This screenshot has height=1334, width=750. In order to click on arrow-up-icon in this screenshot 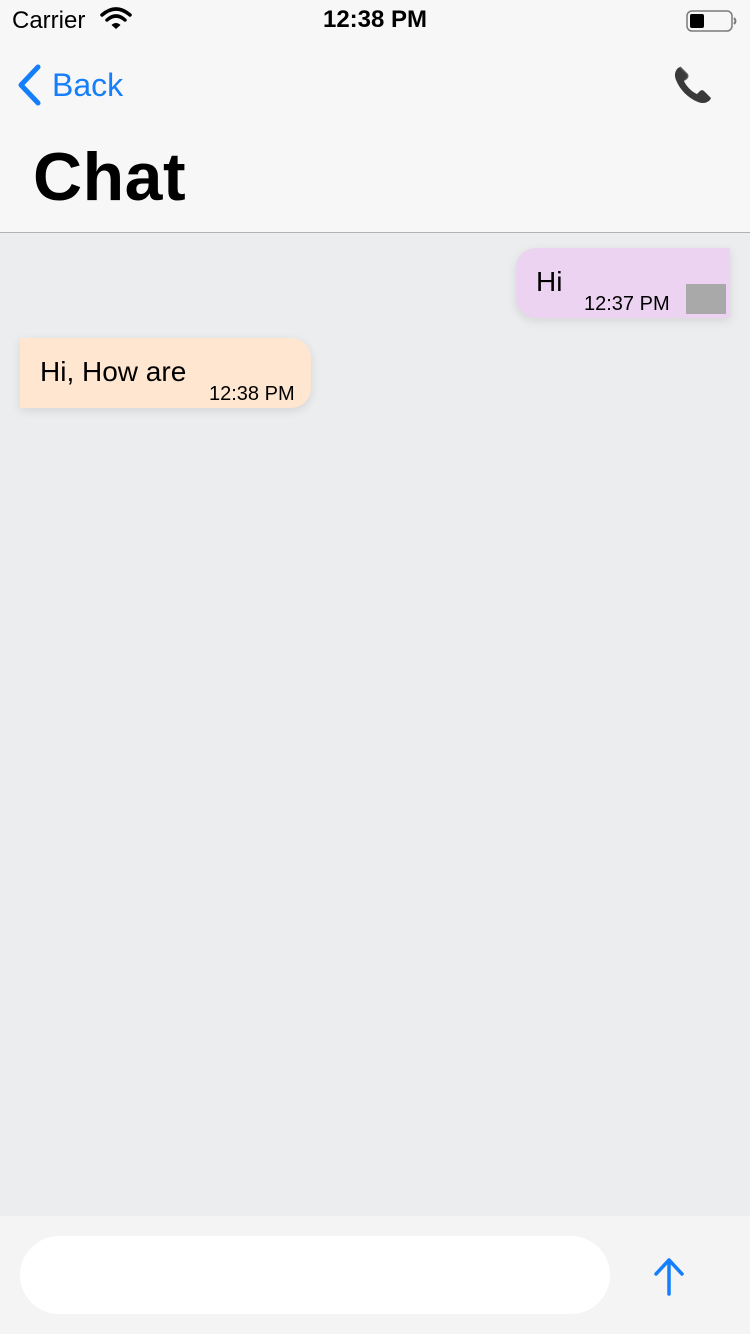, I will do `click(669, 1277)`.